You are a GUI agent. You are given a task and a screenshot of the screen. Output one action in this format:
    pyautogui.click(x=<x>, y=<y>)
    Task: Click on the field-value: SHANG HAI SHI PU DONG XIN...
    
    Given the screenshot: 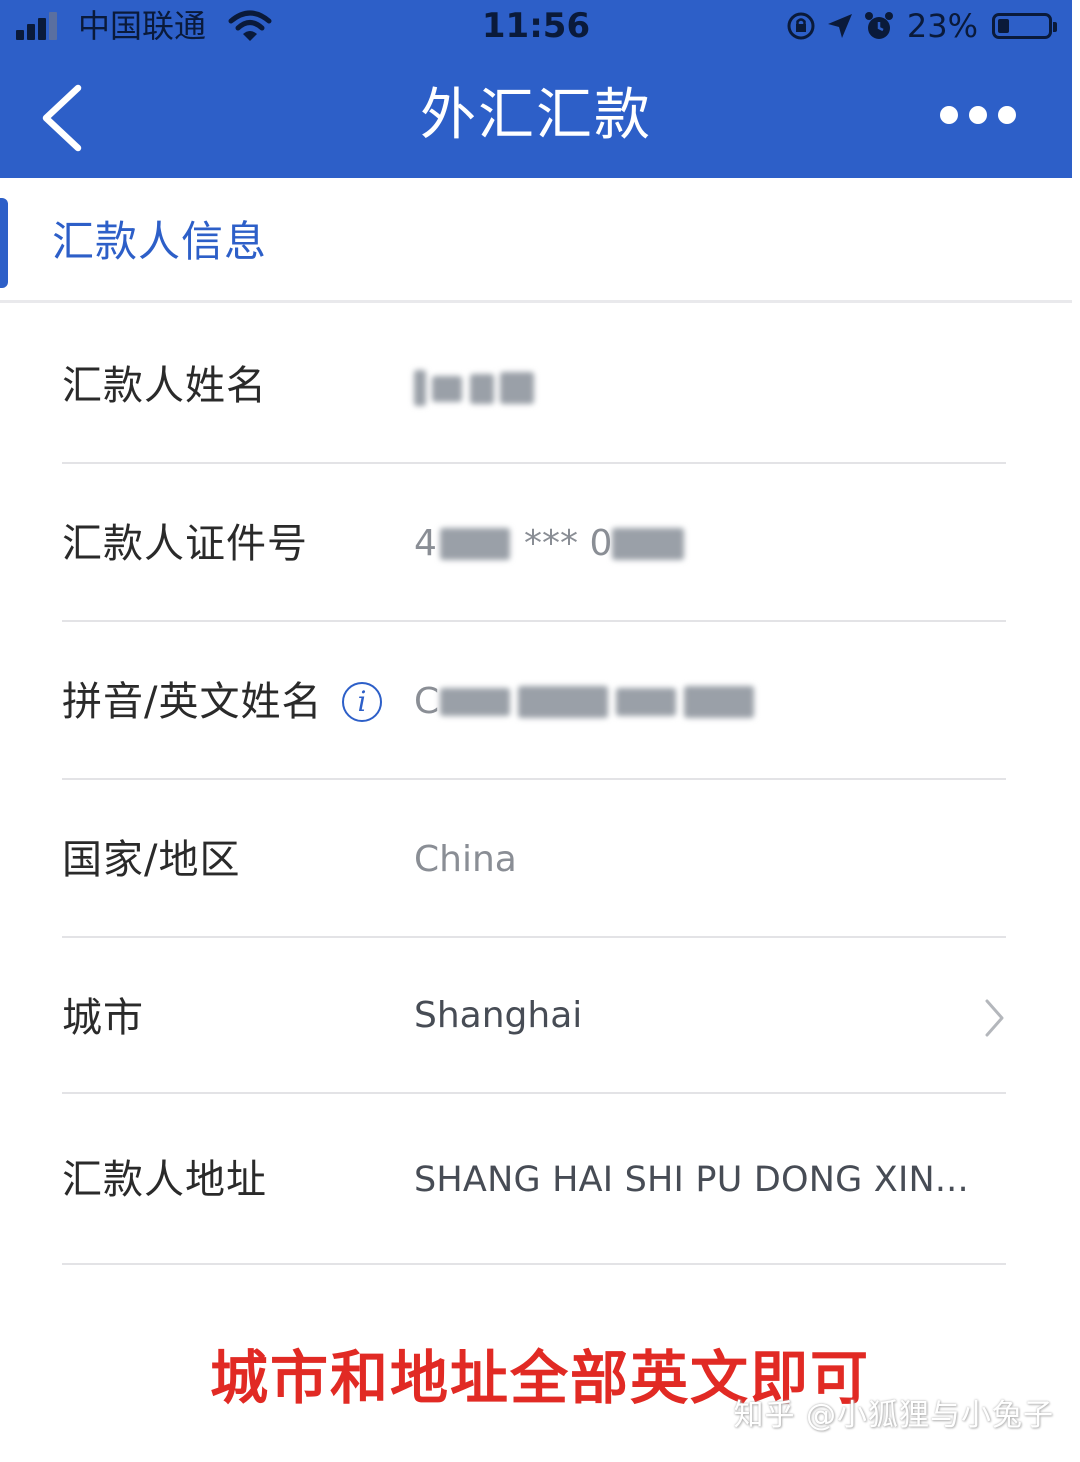 What is the action you would take?
    pyautogui.click(x=691, y=1180)
    